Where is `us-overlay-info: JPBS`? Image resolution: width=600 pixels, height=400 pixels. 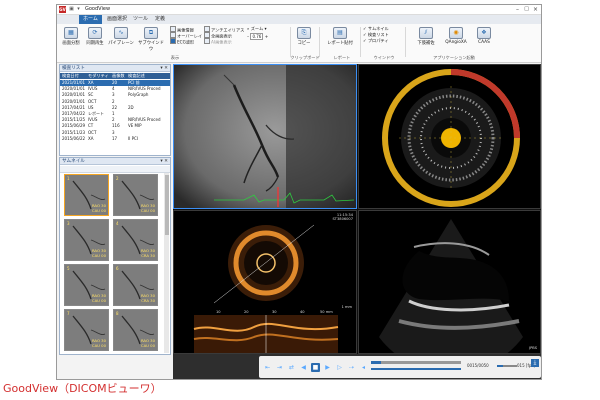 us-overlay-info: JPBS is located at coordinates (533, 348).